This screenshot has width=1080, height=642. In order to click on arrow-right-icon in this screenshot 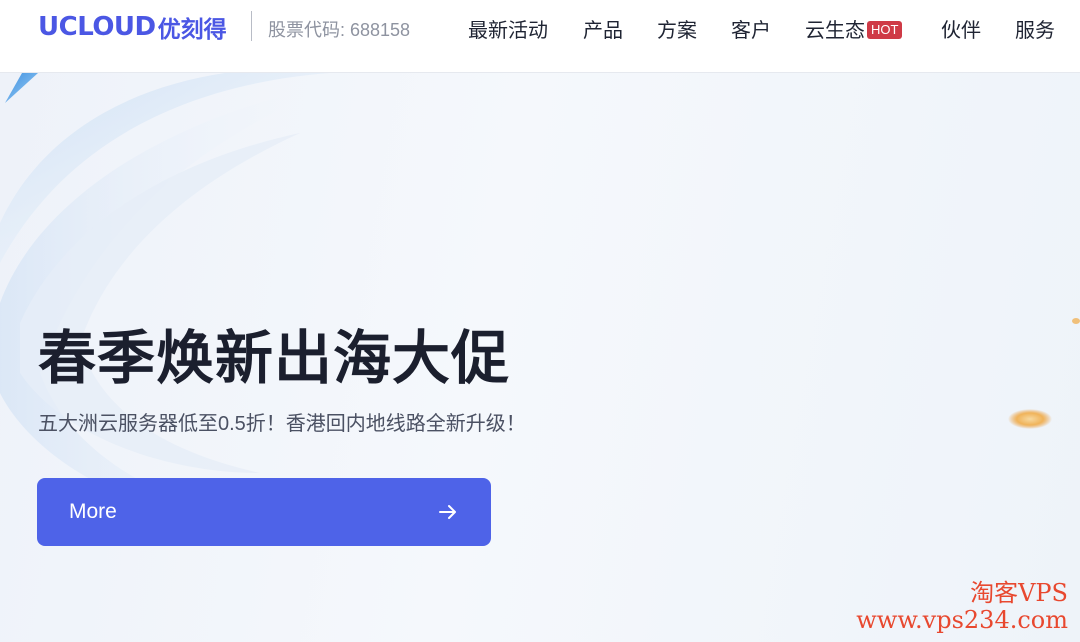, I will do `click(447, 512)`.